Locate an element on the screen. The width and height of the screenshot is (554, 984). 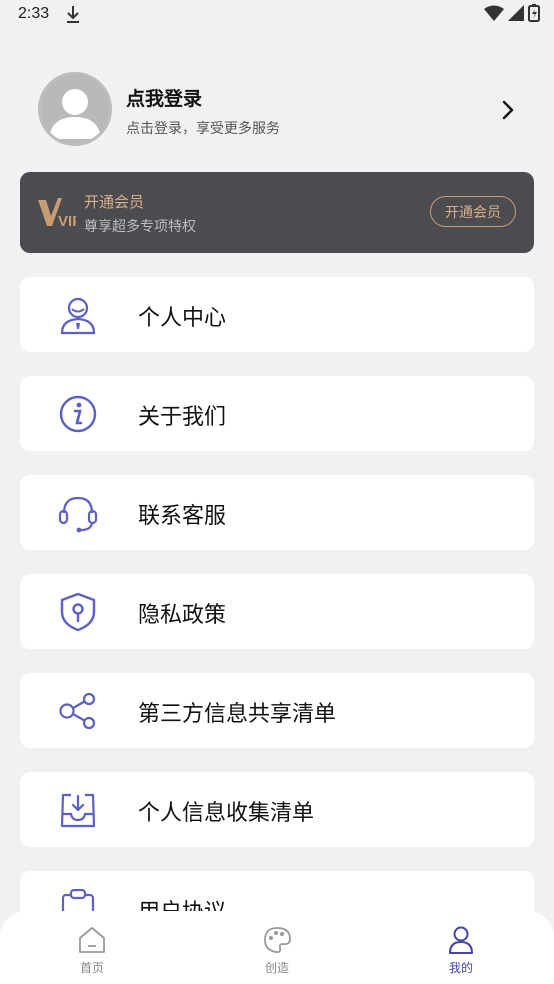
shield-icon is located at coordinates (78, 612).